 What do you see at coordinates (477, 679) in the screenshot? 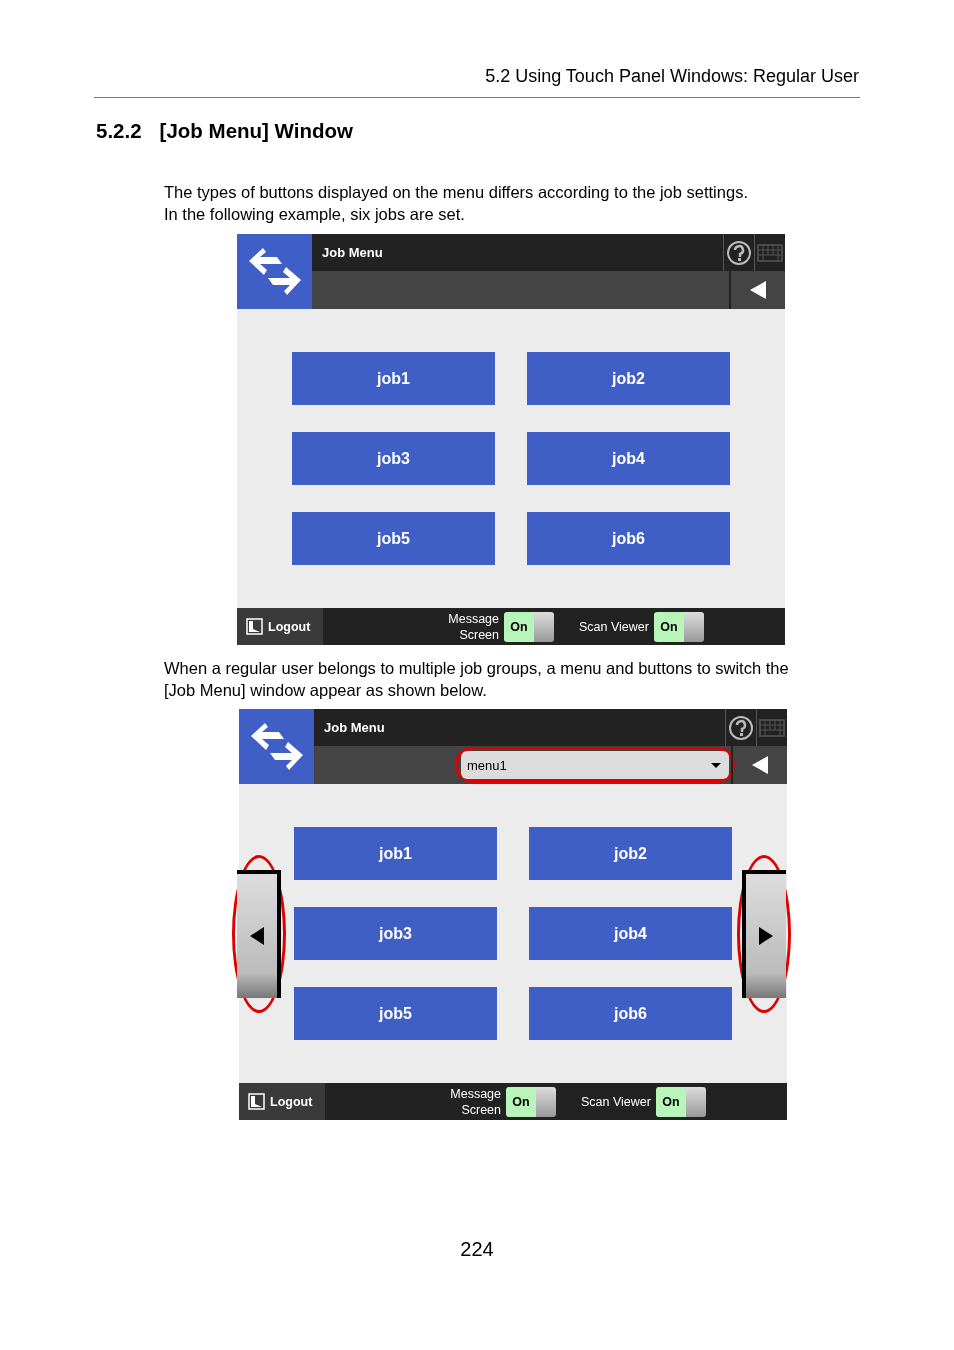
I see `paragraph: When a regular user belongs to multiple job groups, a menu and buttons to switch the [Job Menu] window appear as shown below.` at bounding box center [477, 679].